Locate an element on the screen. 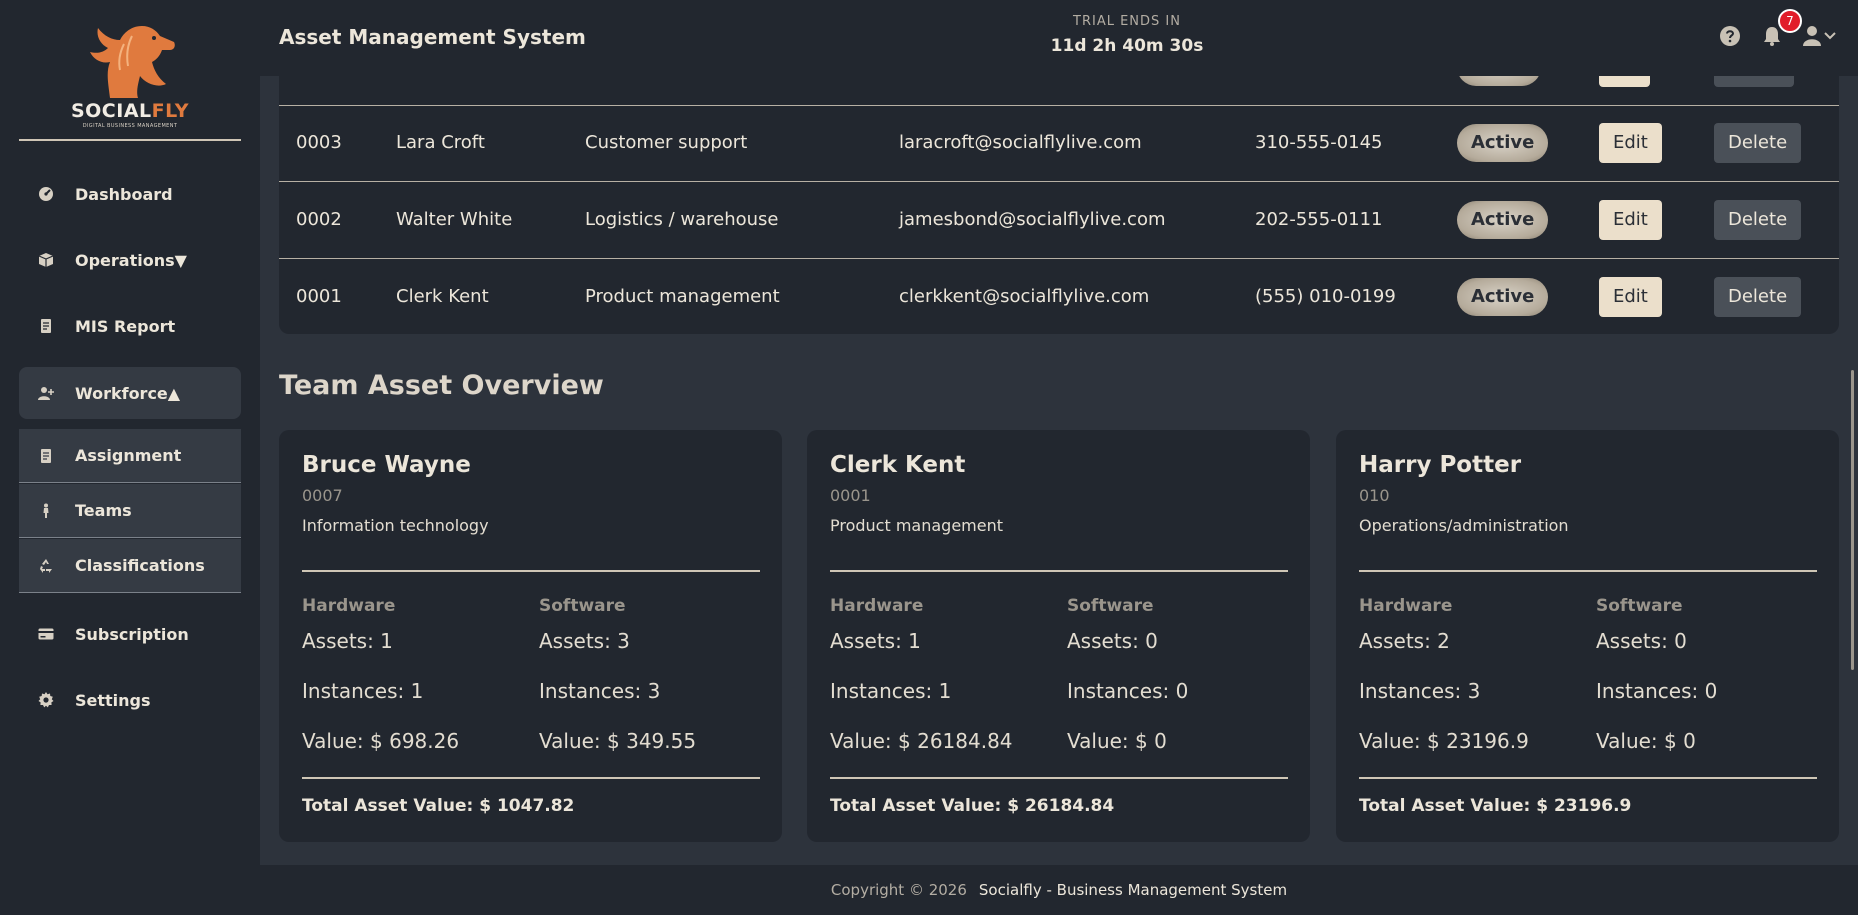  page-scrollbar is located at coordinates (1852, 520).